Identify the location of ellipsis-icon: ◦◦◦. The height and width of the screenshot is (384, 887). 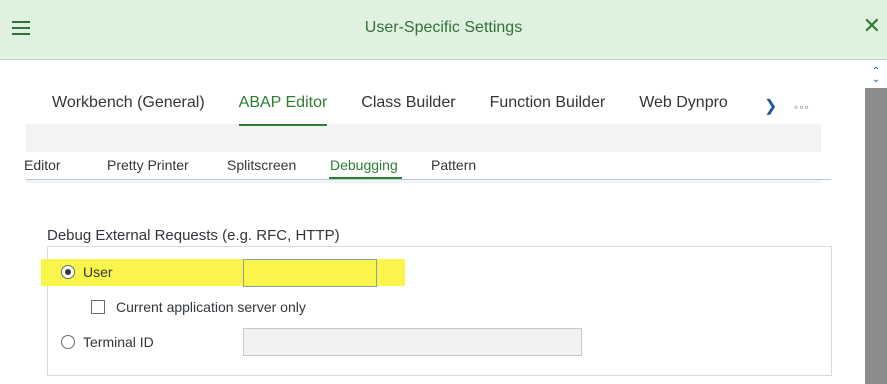
(802, 107).